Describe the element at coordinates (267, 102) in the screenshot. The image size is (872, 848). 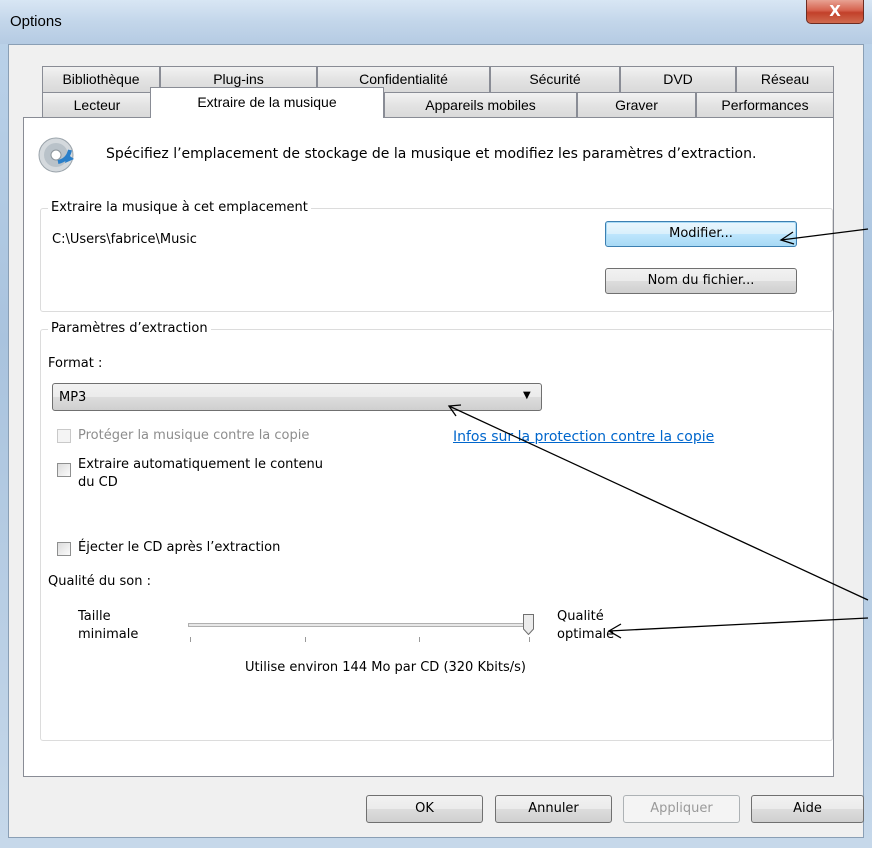
I see `tab-extraire-musique: Extraire de la musique` at that location.